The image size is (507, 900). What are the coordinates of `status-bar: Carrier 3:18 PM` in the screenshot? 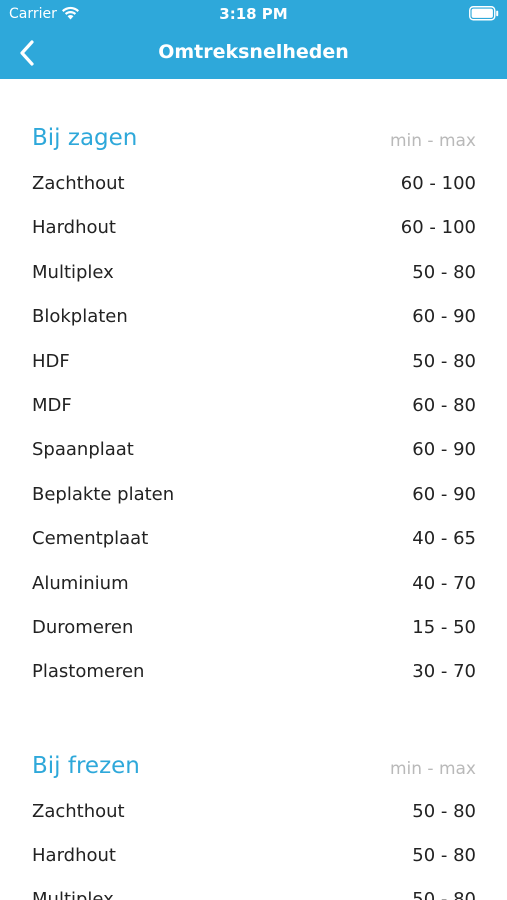 It's located at (253, 14).